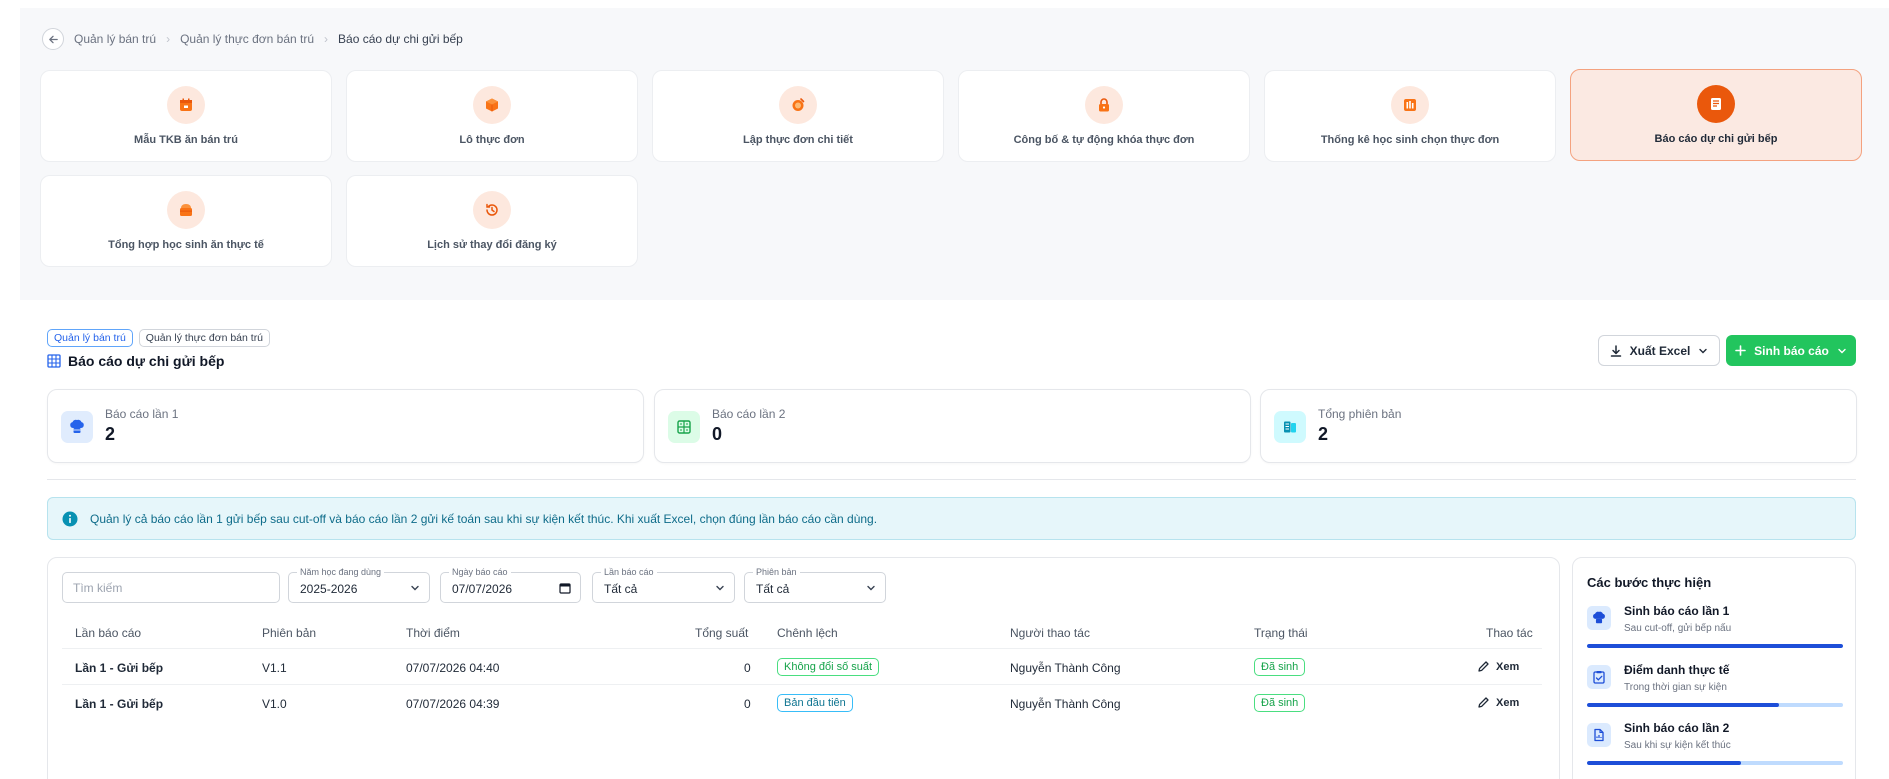  Describe the element at coordinates (663, 585) in the screenshot. I see `report-round-select: Lần báo cáo Tất cả` at that location.